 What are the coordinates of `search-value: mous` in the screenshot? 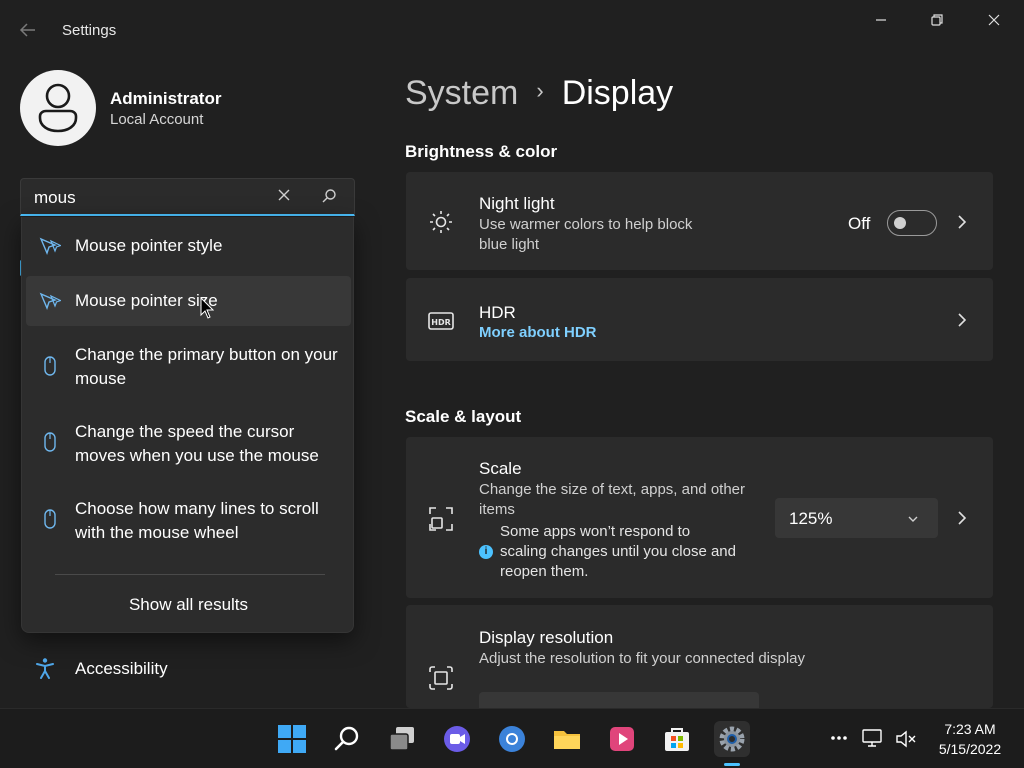 It's located at (55, 197).